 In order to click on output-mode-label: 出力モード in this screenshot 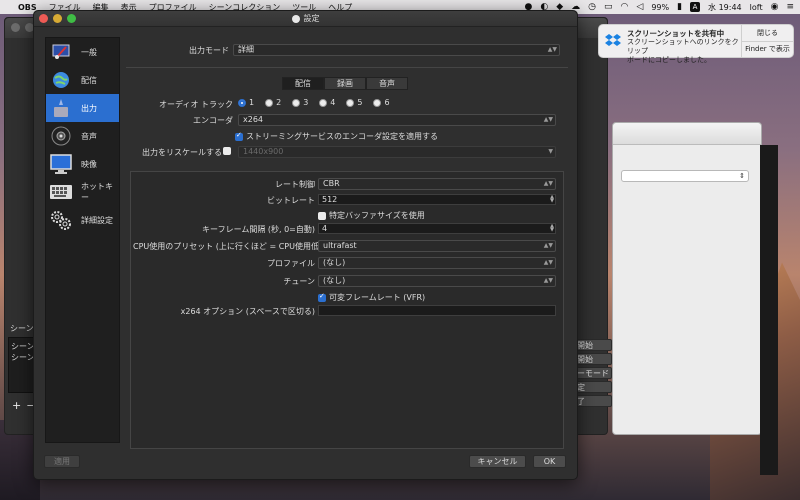, I will do `click(209, 50)`.